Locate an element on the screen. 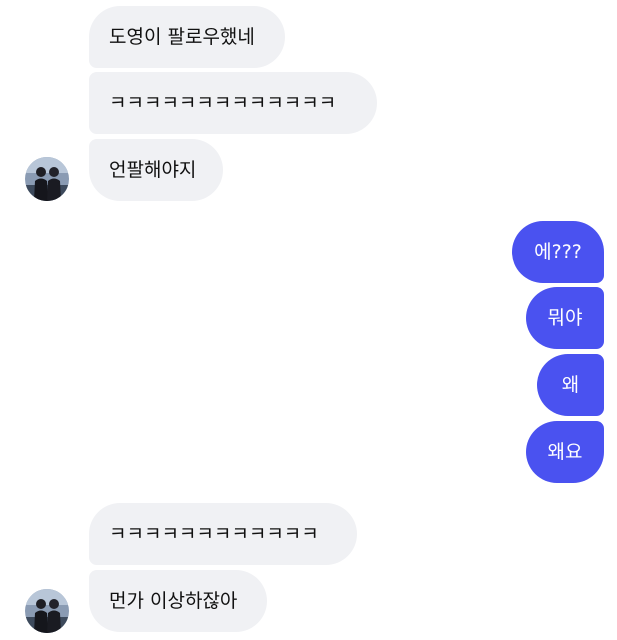 Image resolution: width=617 pixels, height=640 pixels. message-text: 먼가 이상하잖아 is located at coordinates (173, 601).